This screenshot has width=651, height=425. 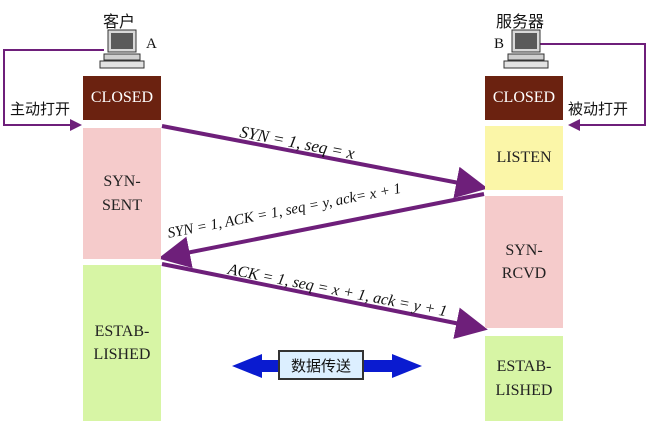 What do you see at coordinates (524, 378) in the screenshot?
I see `server-state-established: ESTAB- LISHED` at bounding box center [524, 378].